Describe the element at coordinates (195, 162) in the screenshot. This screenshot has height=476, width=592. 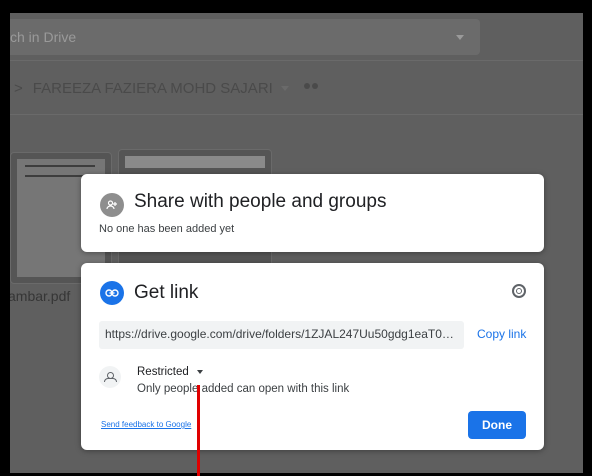
I see `file-thumbnail` at that location.